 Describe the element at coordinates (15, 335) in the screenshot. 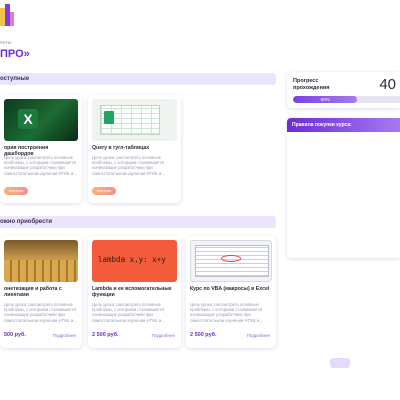

I see `course-price: 500 руб.` at that location.